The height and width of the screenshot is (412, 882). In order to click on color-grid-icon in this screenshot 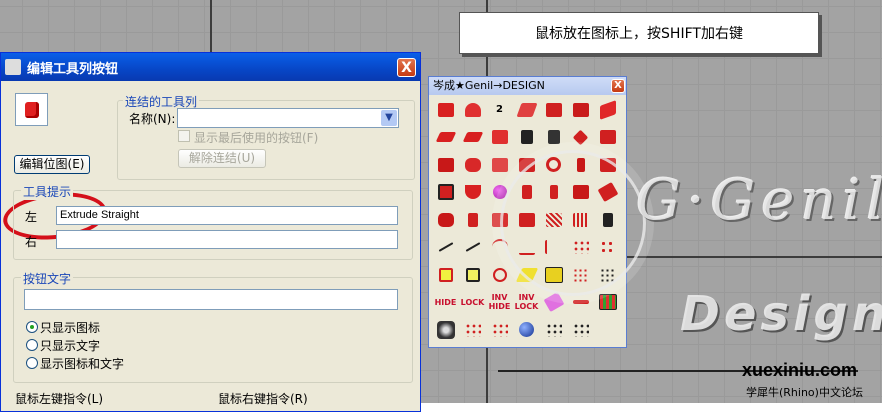, I will do `click(607, 302)`.